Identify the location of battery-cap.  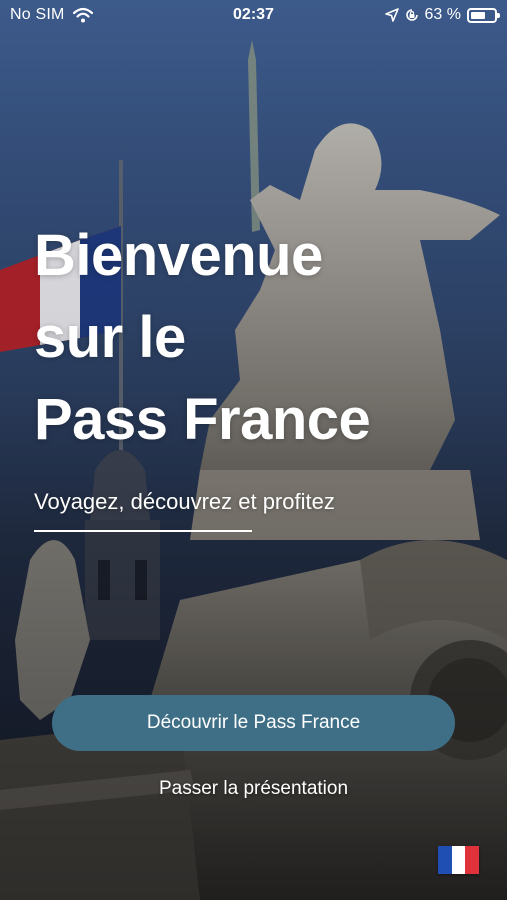
(498, 15).